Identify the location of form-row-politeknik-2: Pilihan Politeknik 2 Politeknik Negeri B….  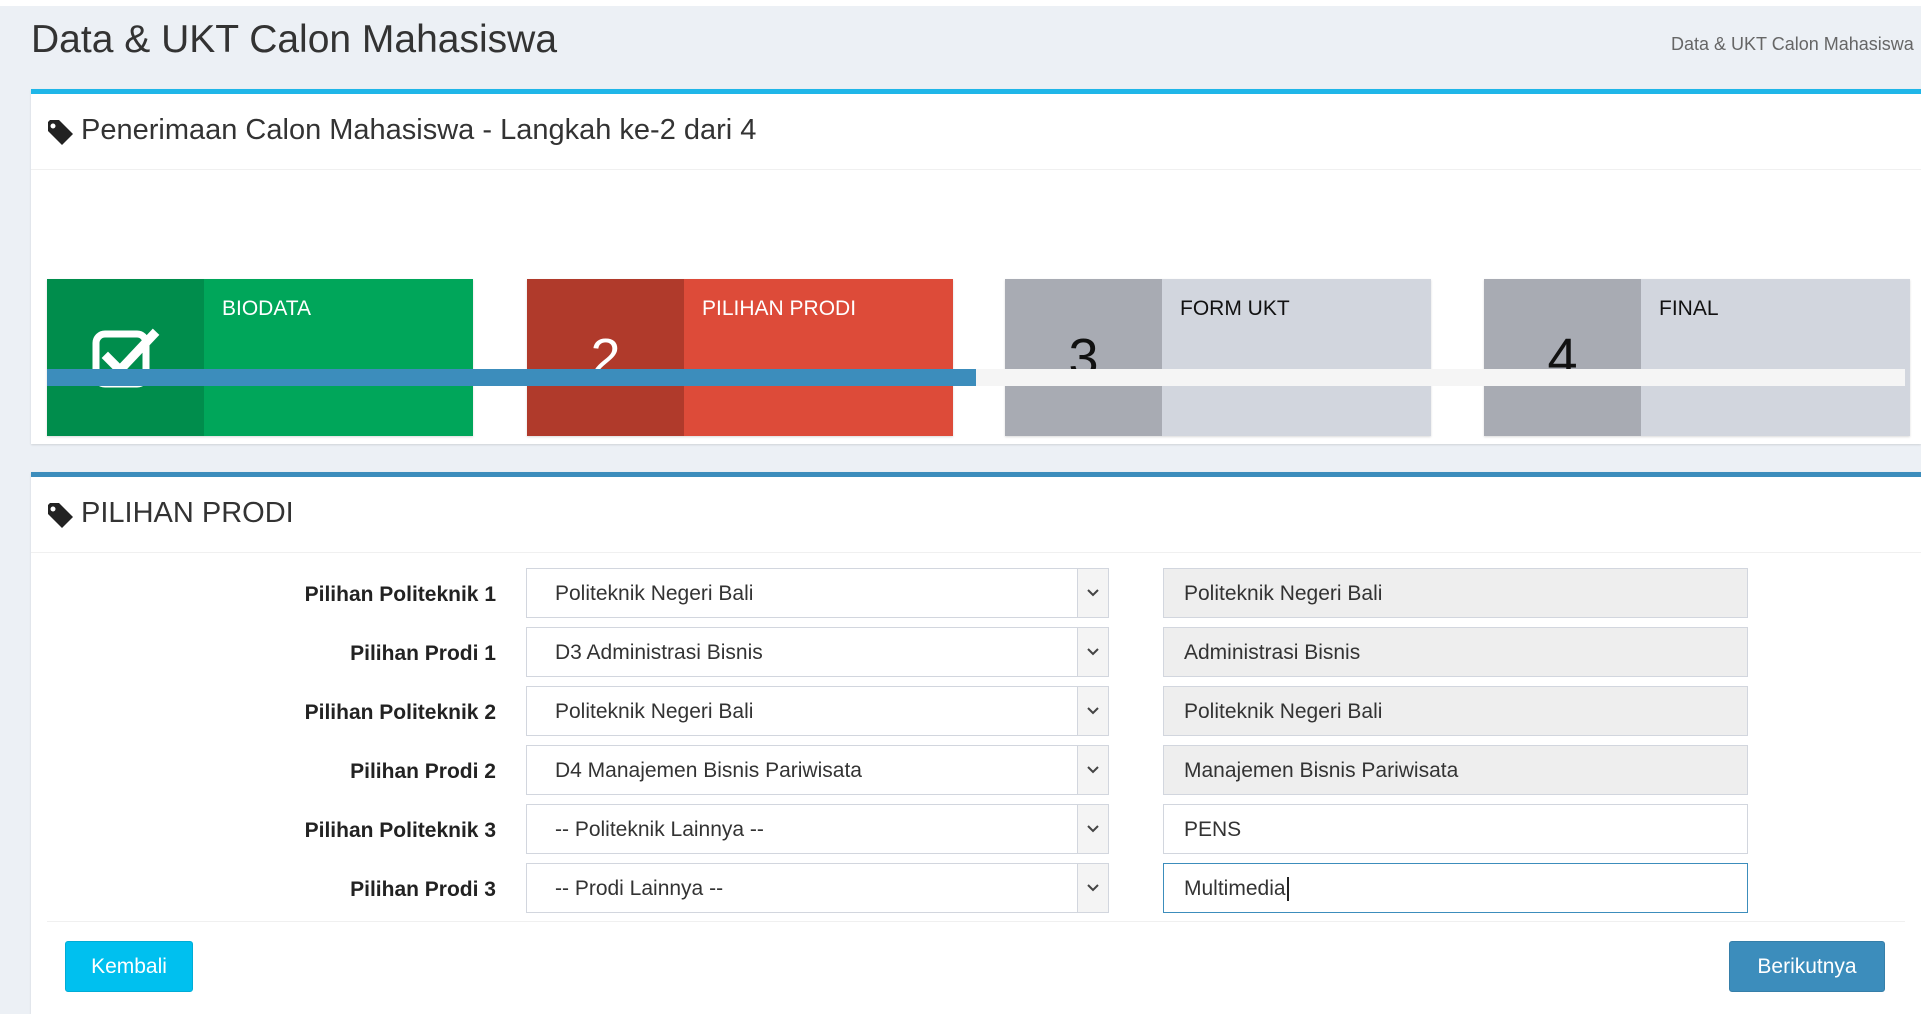
(976, 712).